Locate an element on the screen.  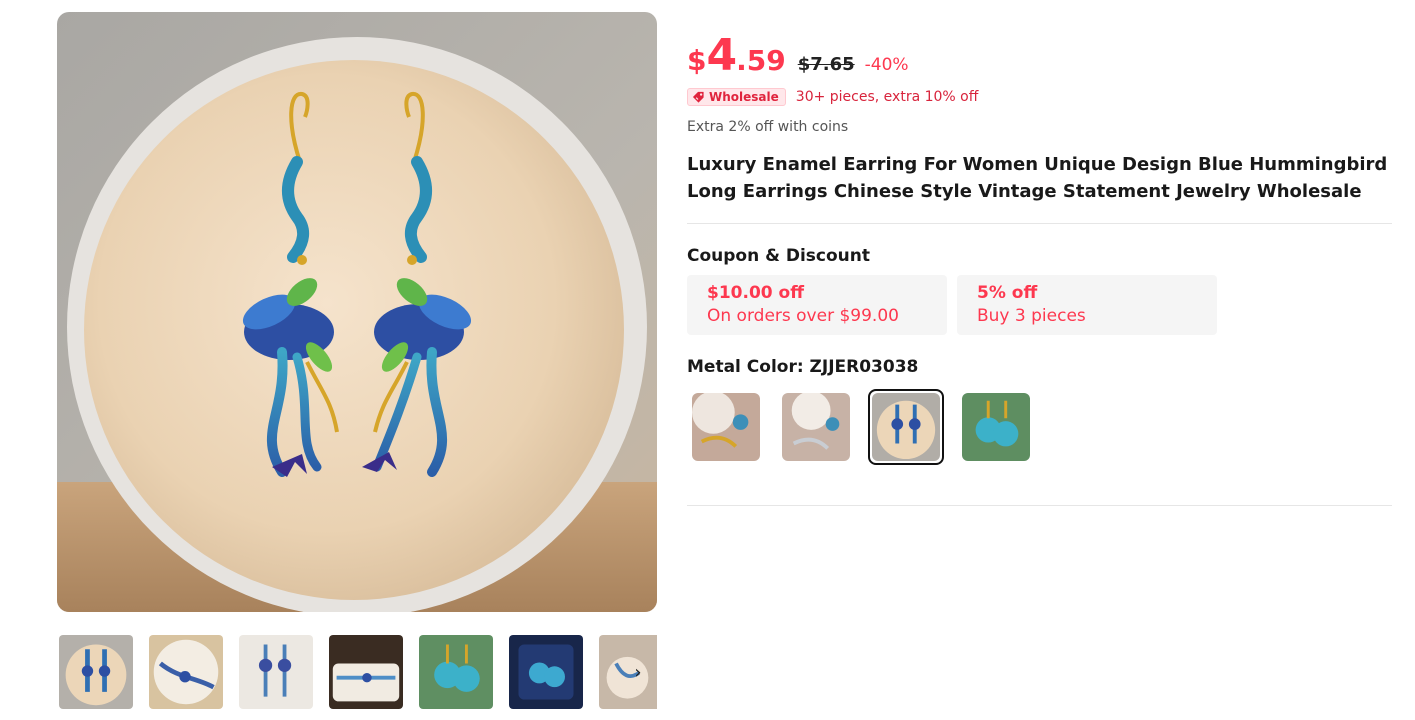
coupon-condition: Buy 3 pieces is located at coordinates (1031, 316).